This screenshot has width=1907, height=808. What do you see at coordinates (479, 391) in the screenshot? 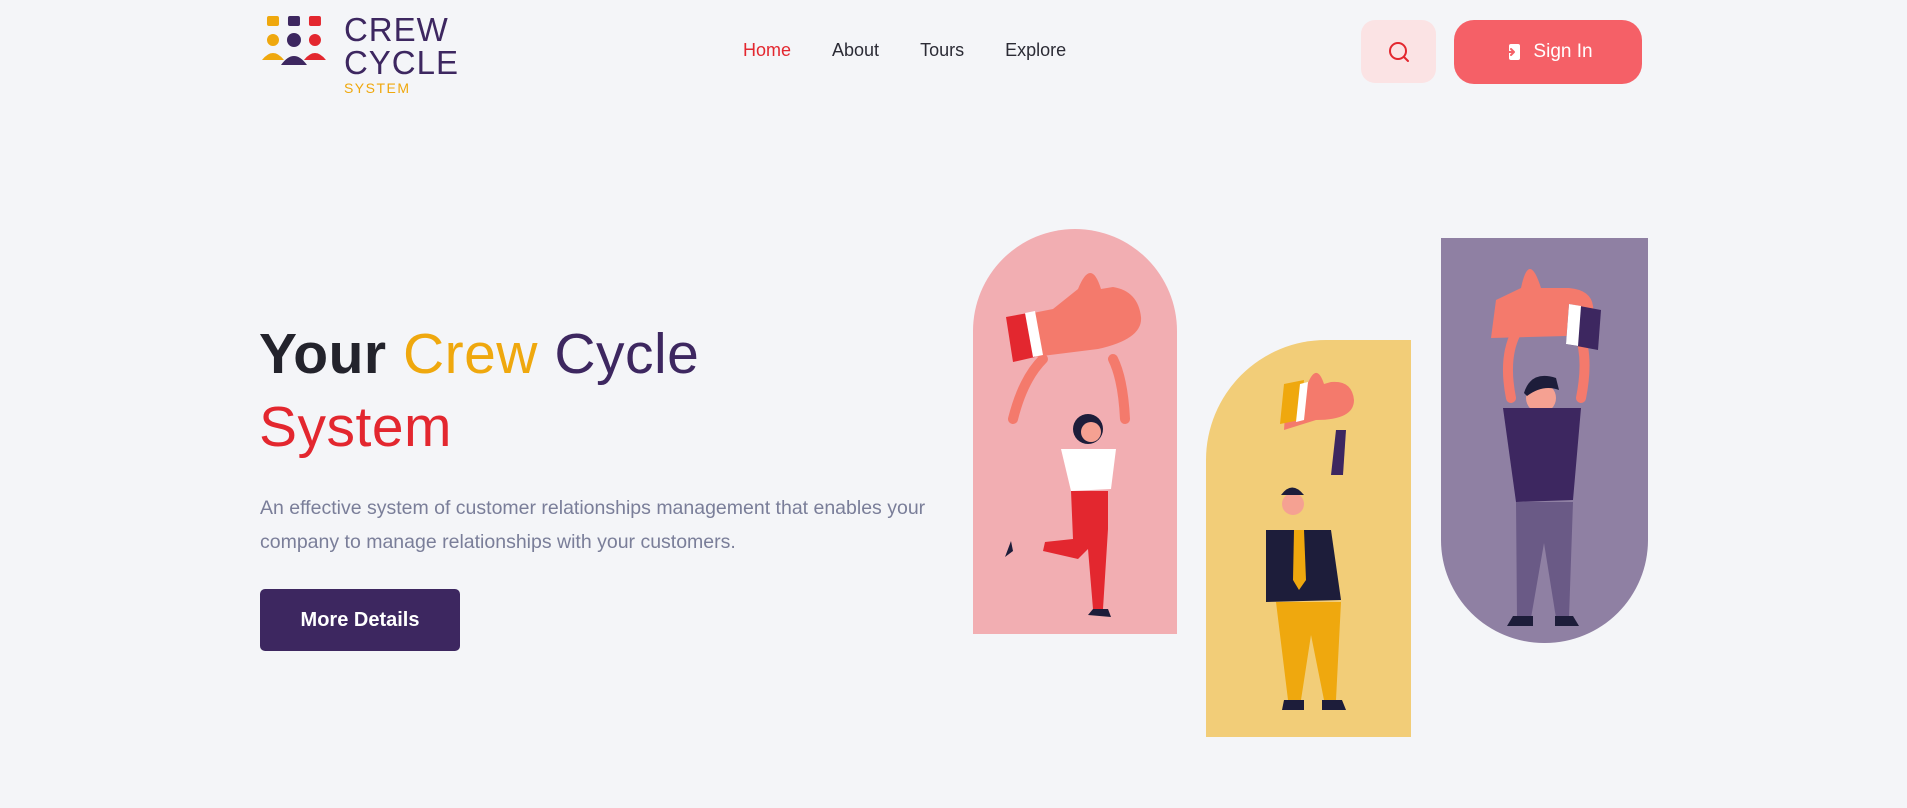
I see `hero-title: Your Crew Cycle System` at bounding box center [479, 391].